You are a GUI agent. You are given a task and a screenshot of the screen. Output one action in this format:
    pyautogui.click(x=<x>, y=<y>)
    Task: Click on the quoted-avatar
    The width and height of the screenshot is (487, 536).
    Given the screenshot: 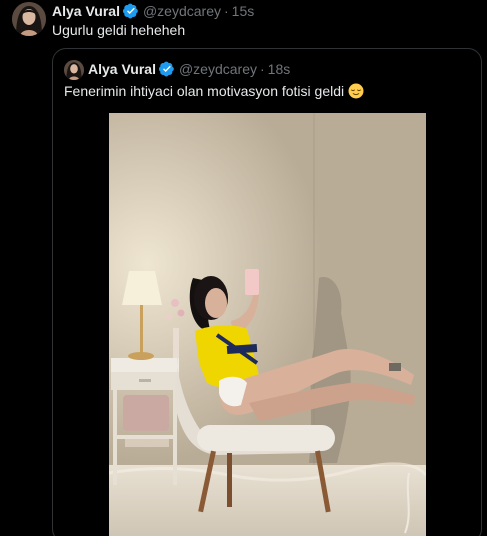 What is the action you would take?
    pyautogui.click(x=74, y=70)
    